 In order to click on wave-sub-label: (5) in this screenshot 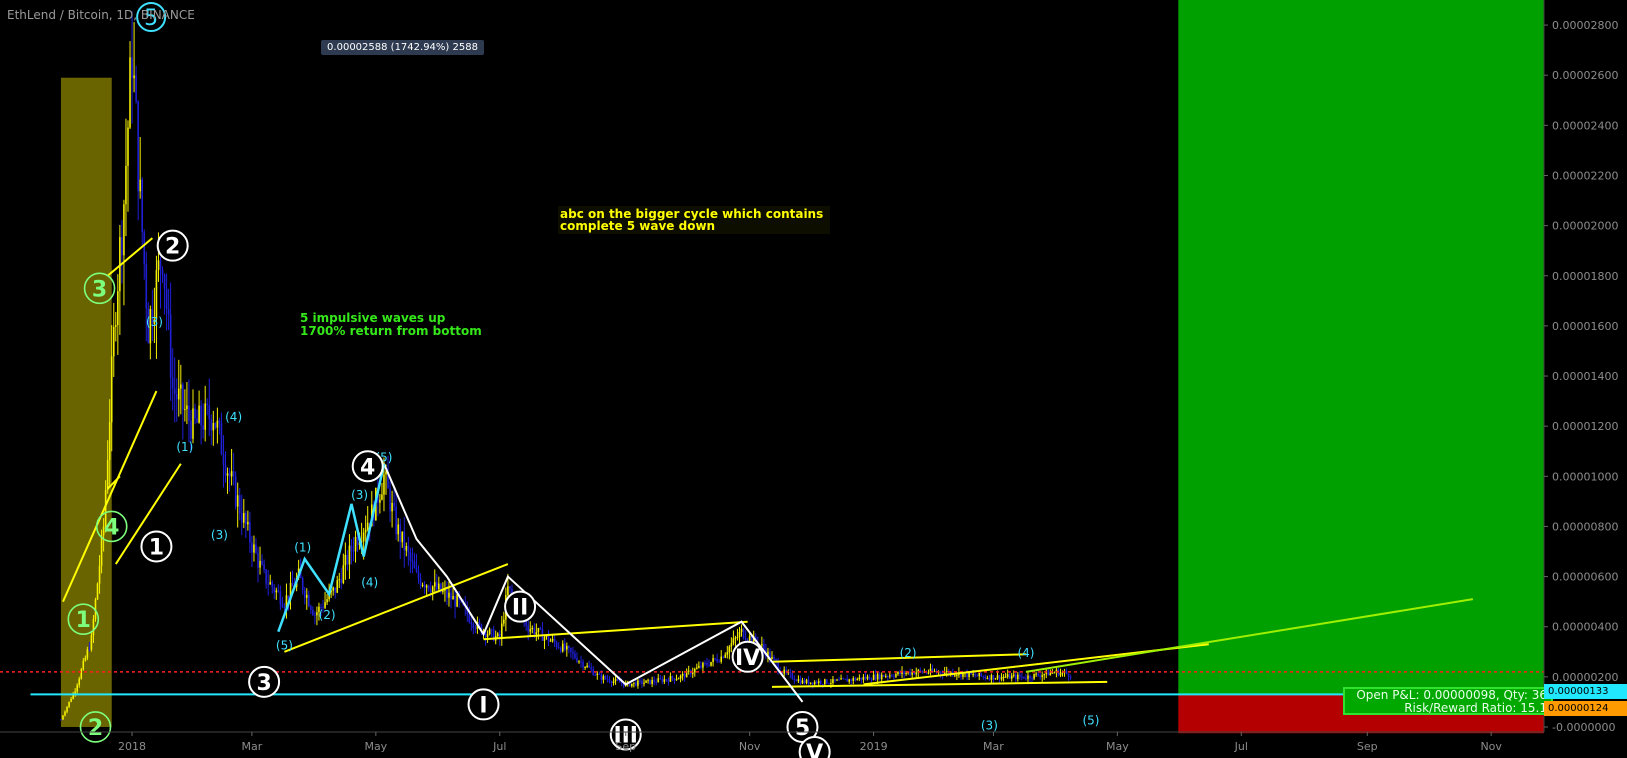, I will do `click(284, 645)`.